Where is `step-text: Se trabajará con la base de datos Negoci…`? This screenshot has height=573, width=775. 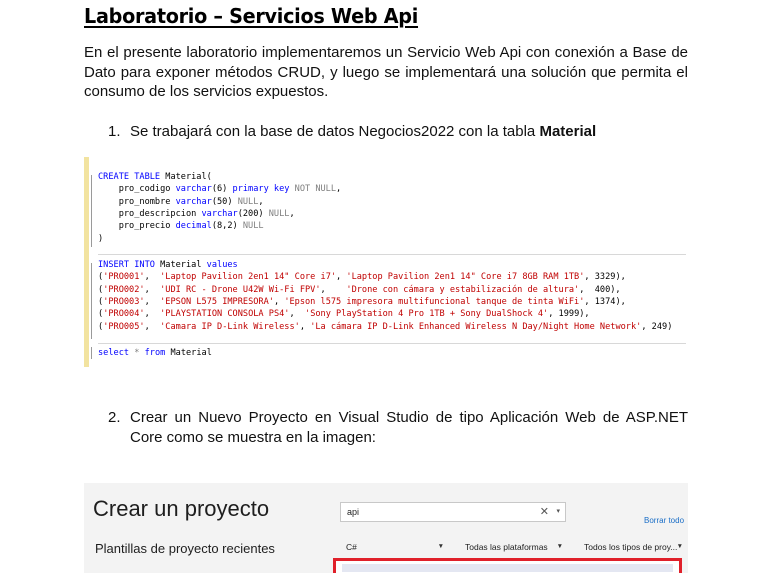
step-text: Se trabajará con la base de datos Negoci… is located at coordinates (363, 131).